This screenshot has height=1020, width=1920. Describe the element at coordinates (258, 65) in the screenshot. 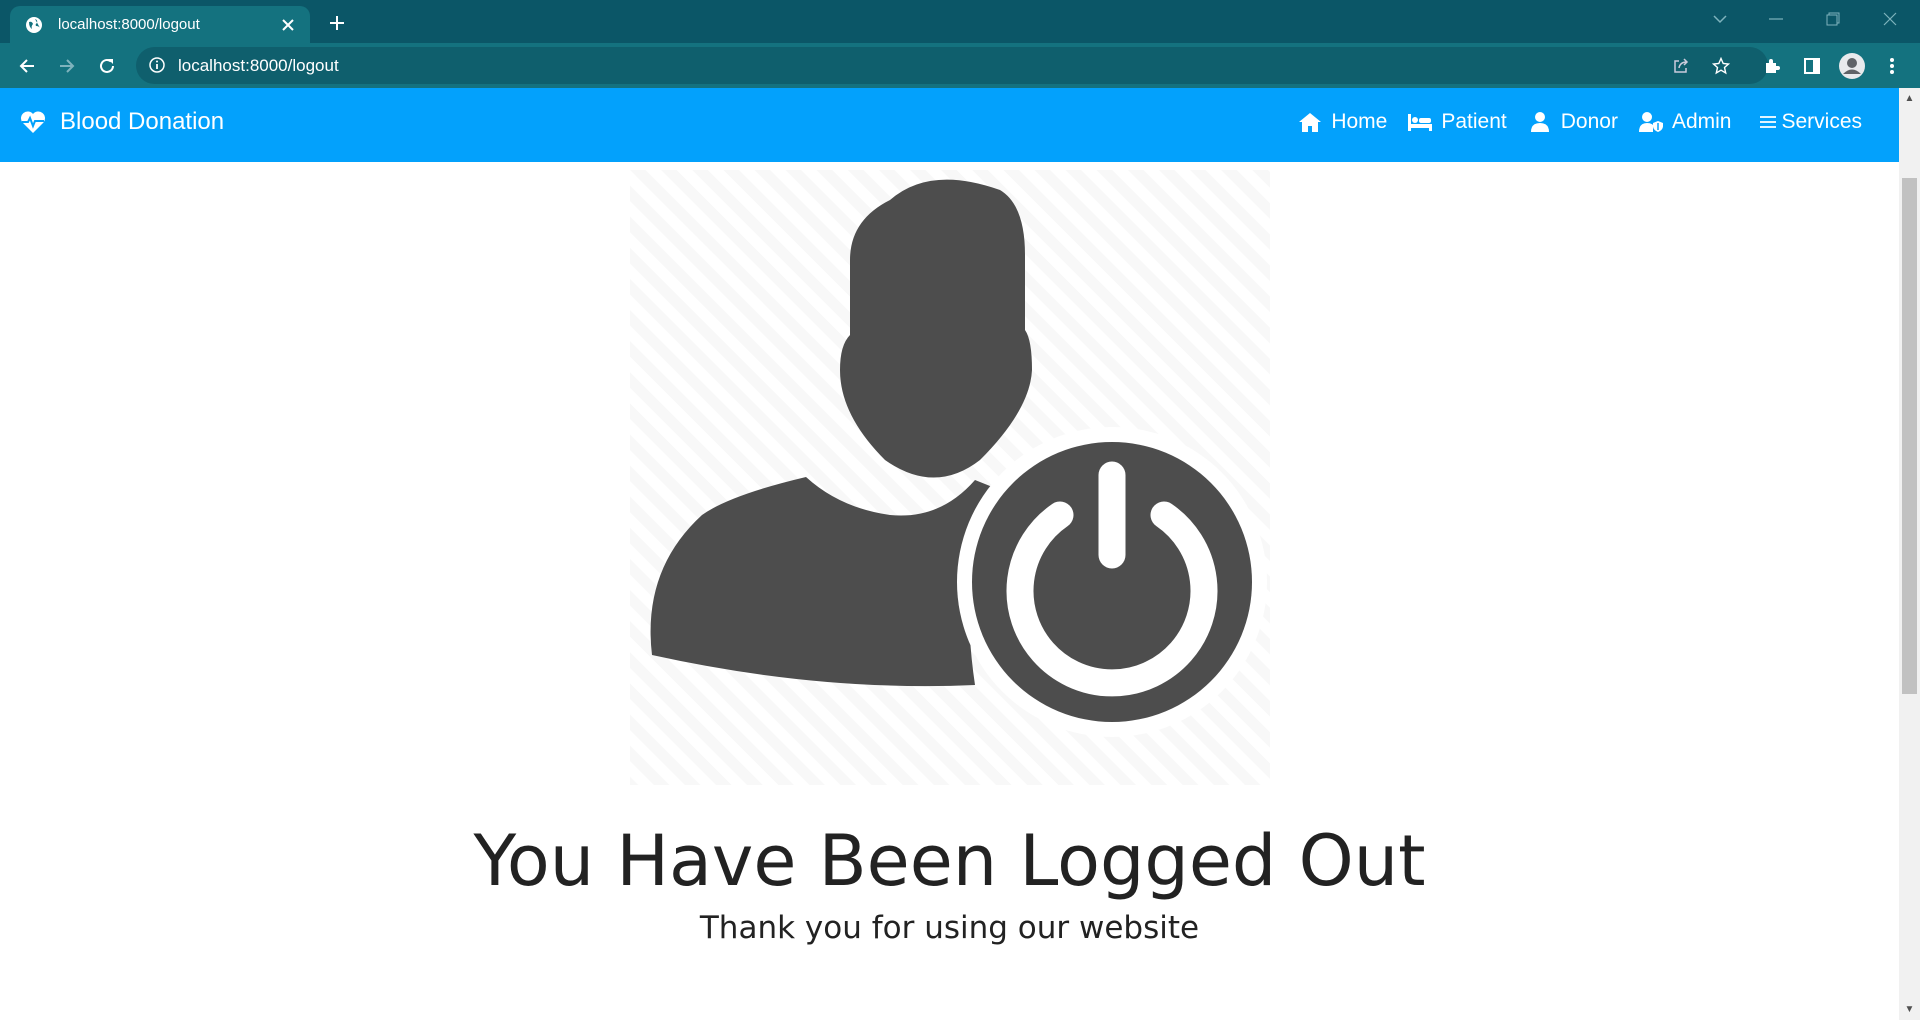

I see `url-text: localhost:8000/logout` at that location.